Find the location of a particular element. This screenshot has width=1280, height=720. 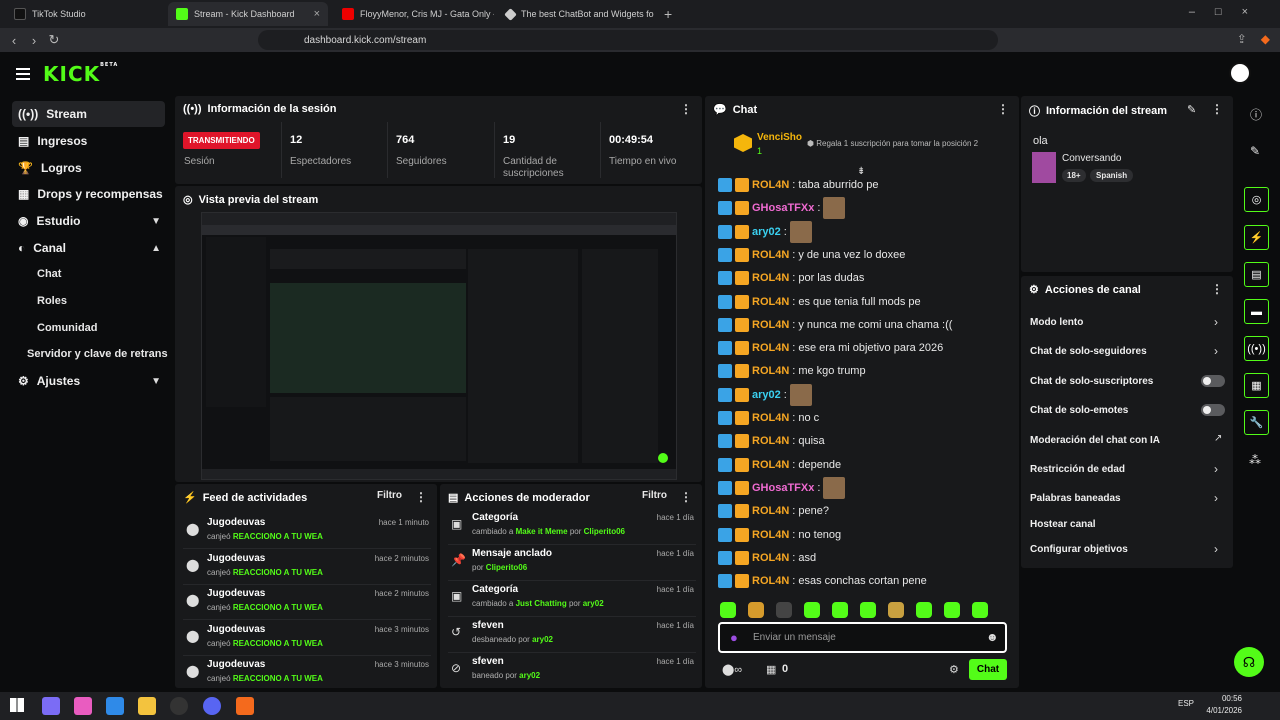

url-bar: dashboard.kick.com/stream is located at coordinates (628, 40).